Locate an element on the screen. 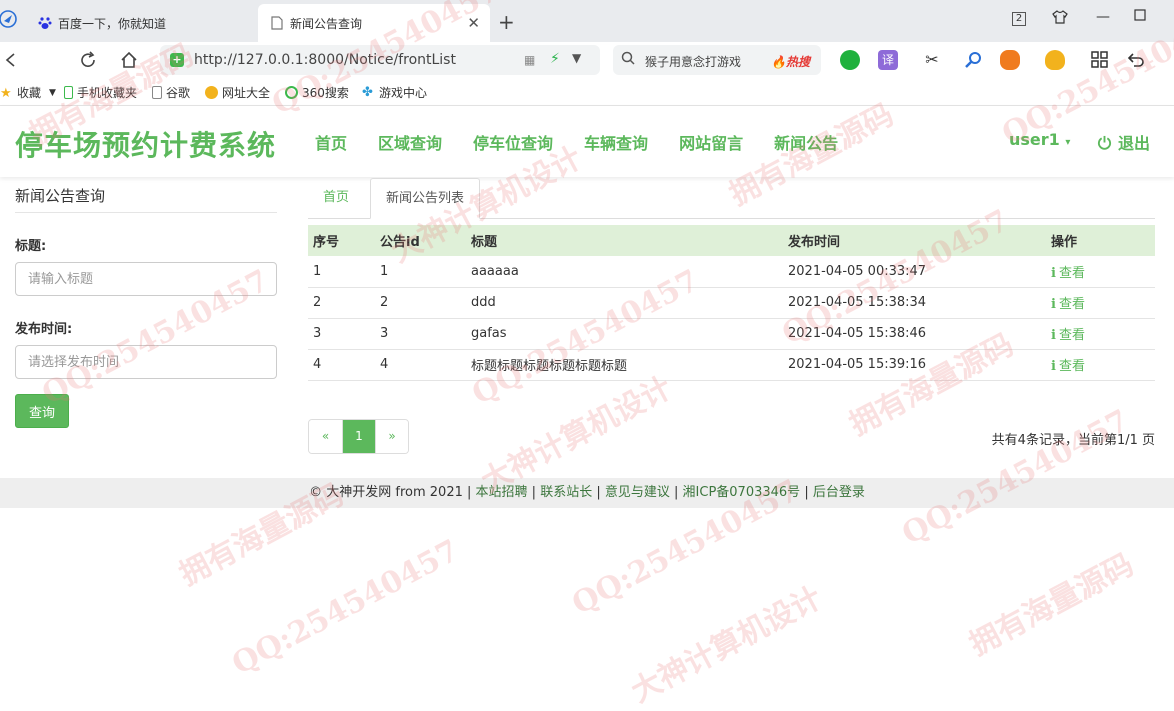 This screenshot has width=1174, height=711. browser-search-box: 猴子用意念打游戏 🔥热搜 is located at coordinates (717, 60).